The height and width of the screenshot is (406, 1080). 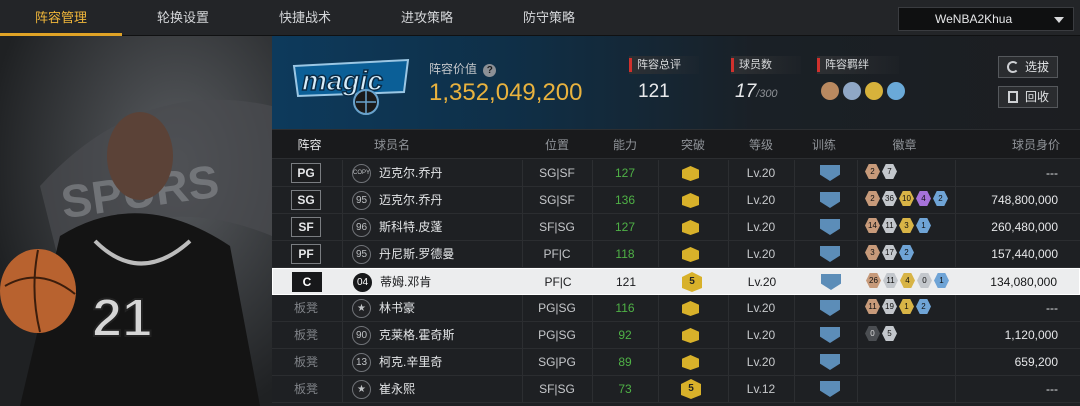 What do you see at coordinates (416, 335) in the screenshot?
I see `player-name: 克莱格.霍奇斯` at bounding box center [416, 335].